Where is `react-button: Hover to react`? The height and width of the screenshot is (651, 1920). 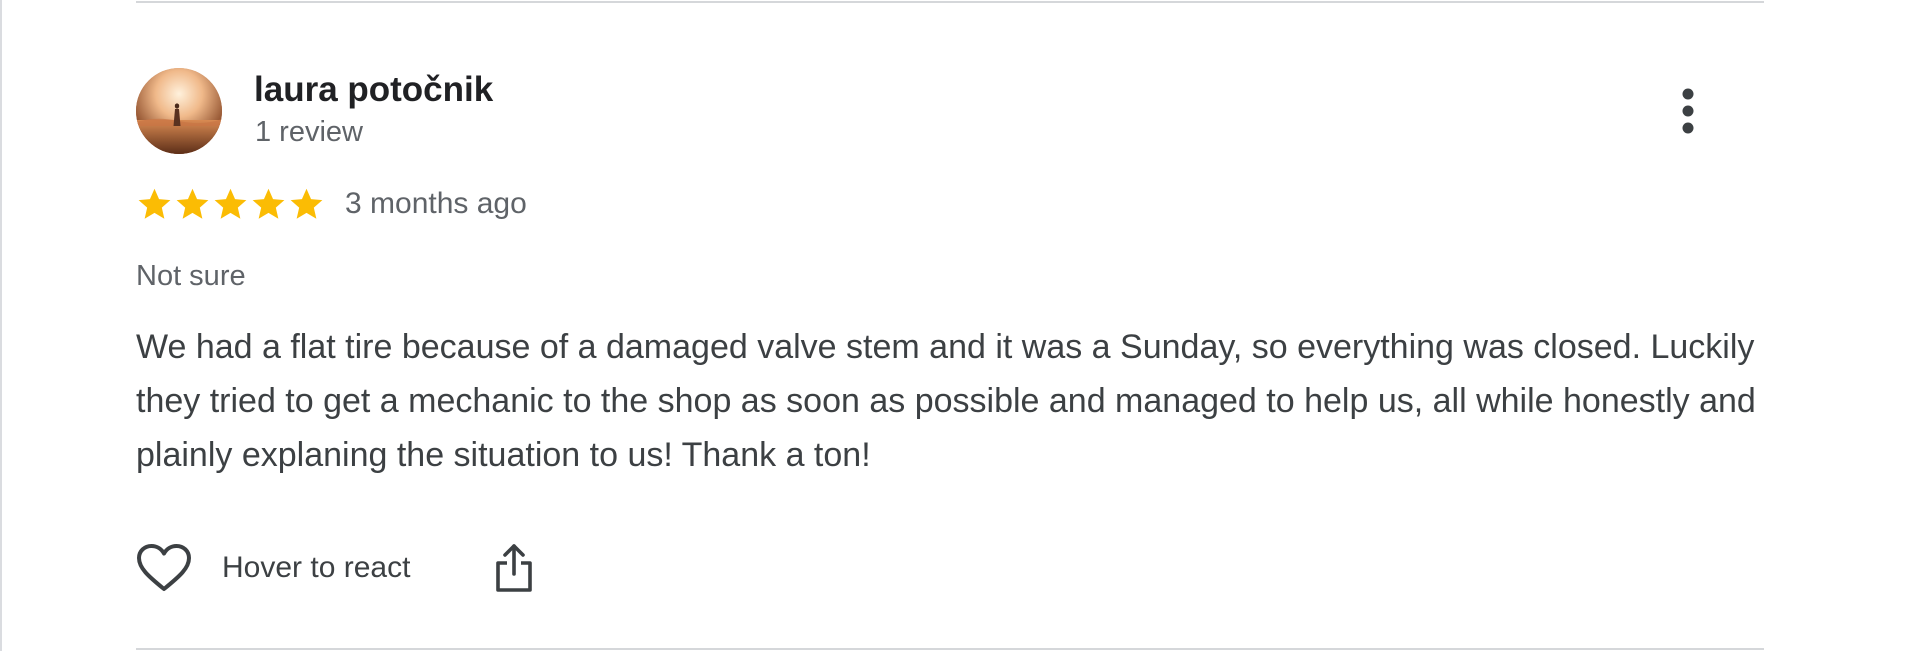
react-button: Hover to react is located at coordinates (273, 568).